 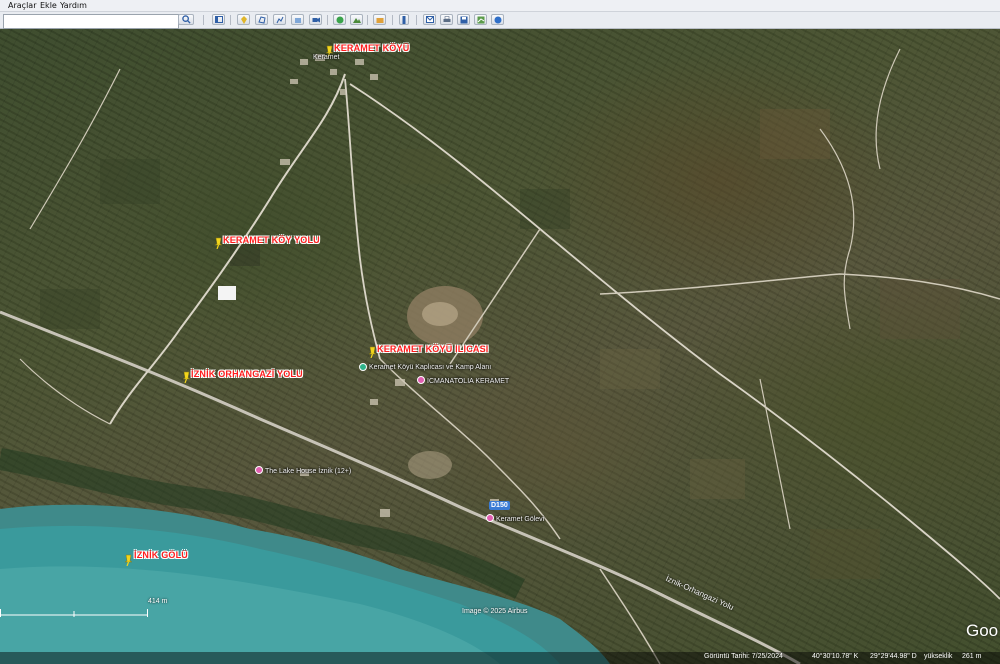 I want to click on search-button, so click(x=186, y=19).